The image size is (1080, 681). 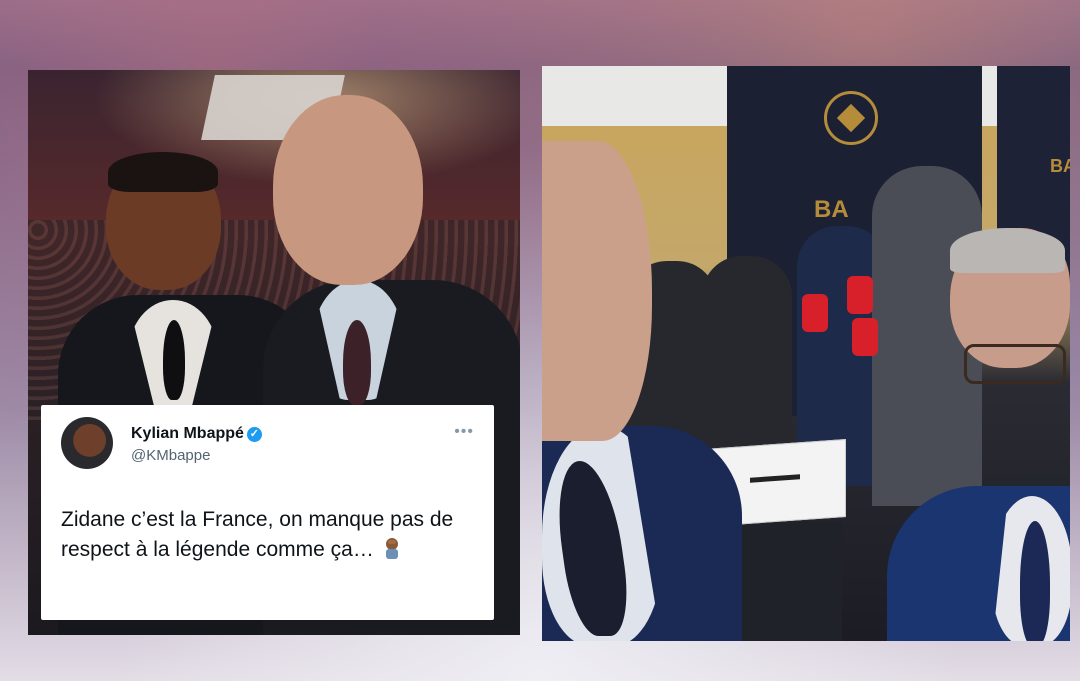 What do you see at coordinates (831, 209) in the screenshot?
I see `banner-text: BA` at bounding box center [831, 209].